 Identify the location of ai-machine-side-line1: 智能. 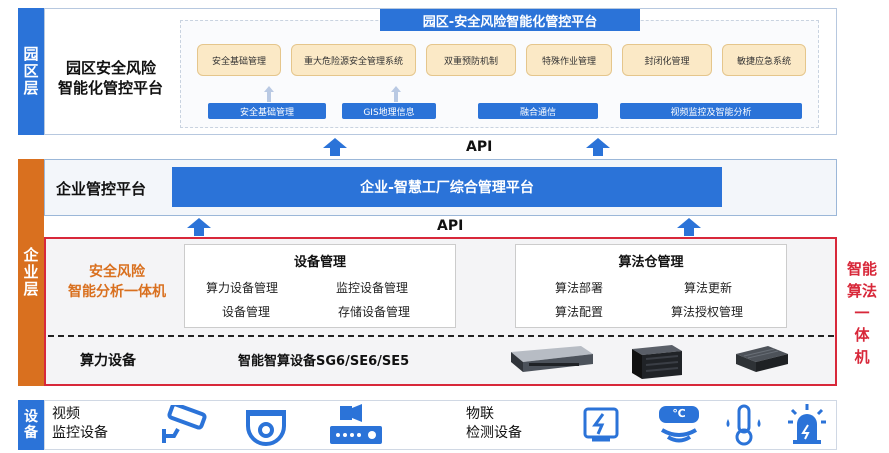
(861, 269).